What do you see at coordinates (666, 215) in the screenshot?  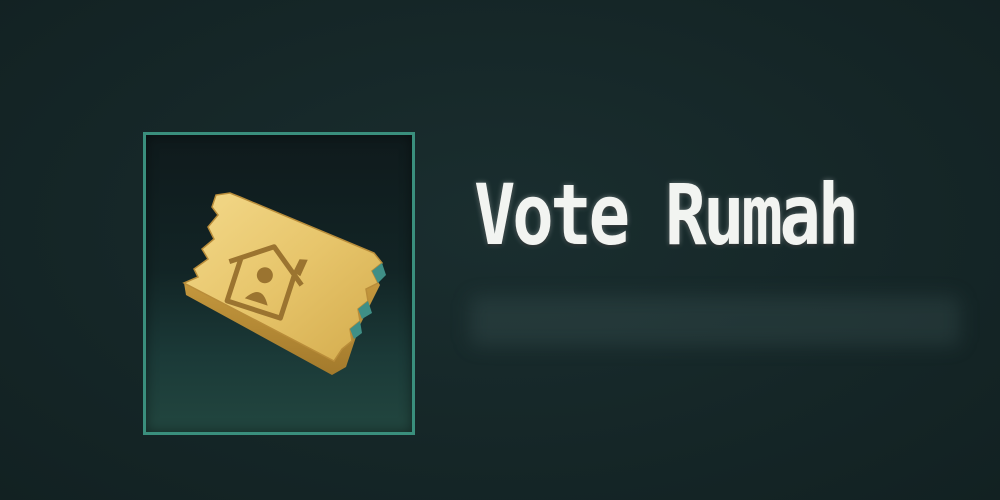 I see `item-title: Vote Rumah` at bounding box center [666, 215].